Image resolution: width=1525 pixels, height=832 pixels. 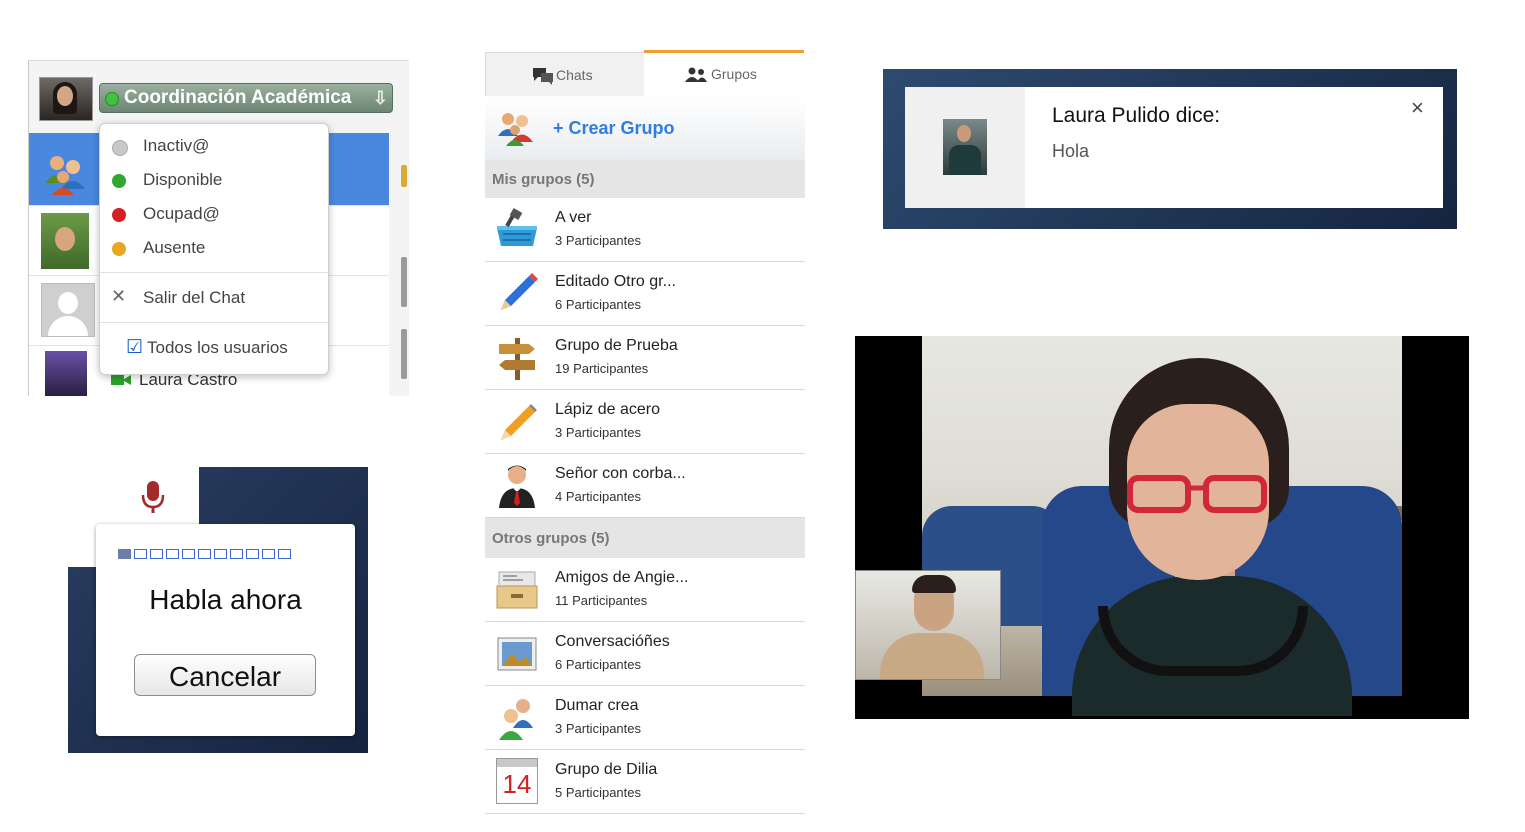 I want to click on leave-chat-item: ✕ Salir del Chat, so click(x=214, y=298).